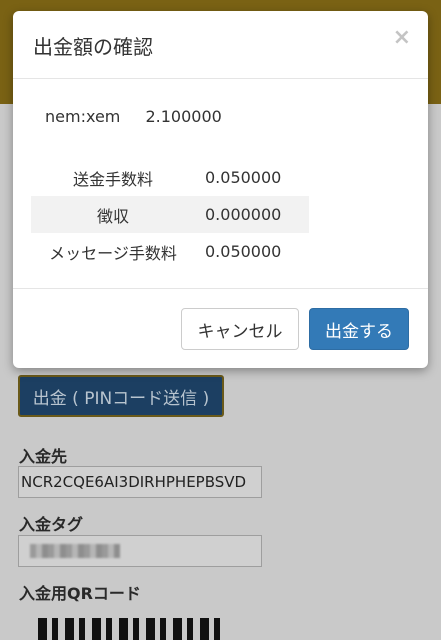 This screenshot has height=640, width=441. Describe the element at coordinates (113, 253) in the screenshot. I see `fee-label: メッセージ手数料` at that location.